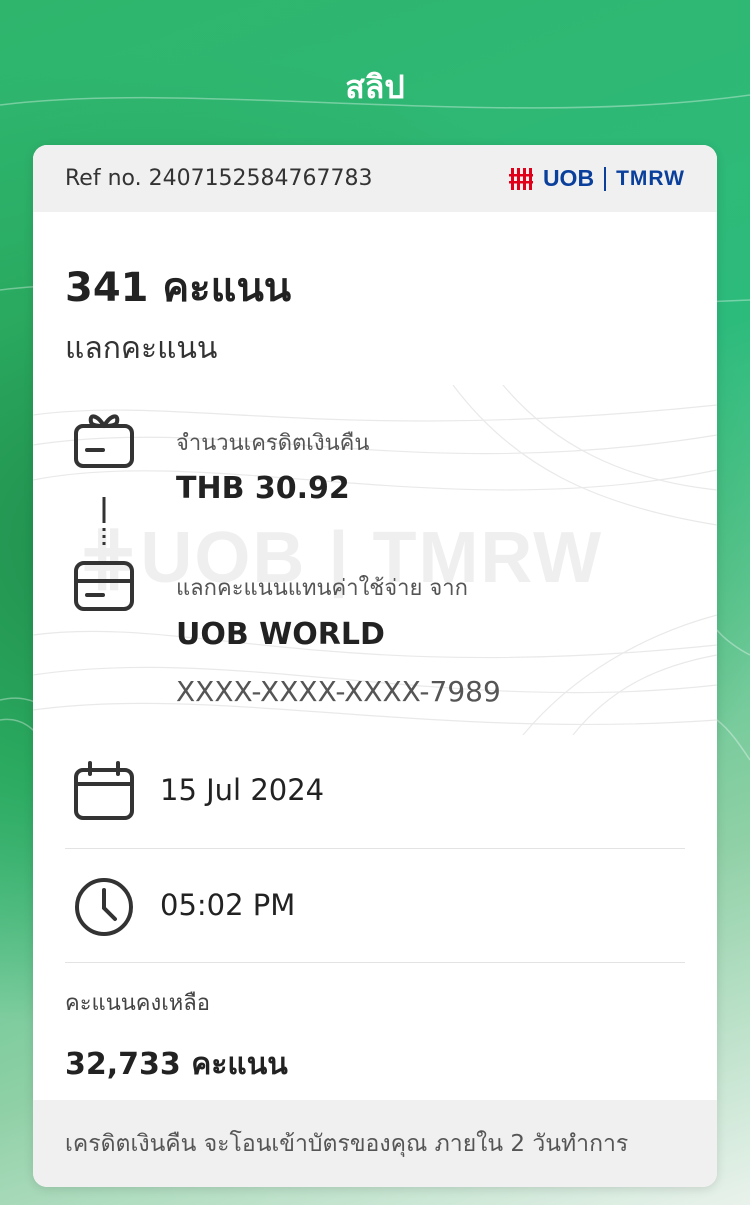 The width and height of the screenshot is (750, 1205). What do you see at coordinates (605, 178) in the screenshot?
I see `logo-divider` at bounding box center [605, 178].